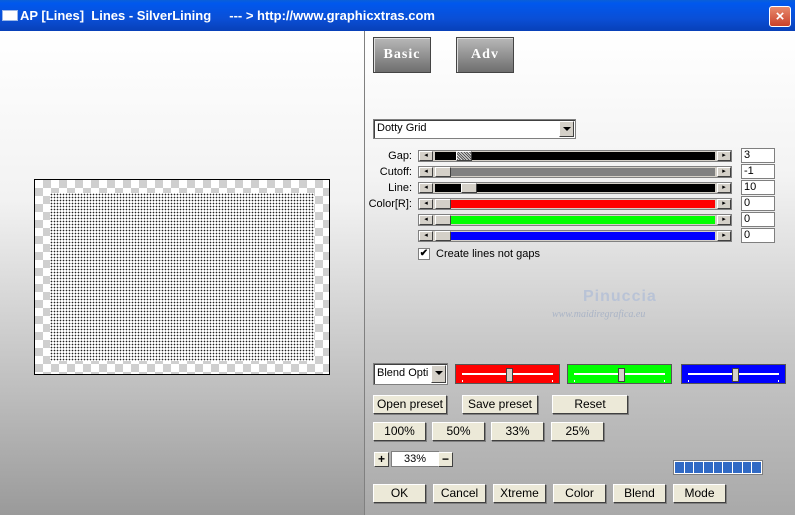 This screenshot has height=515, width=795. Describe the element at coordinates (474, 129) in the screenshot. I see `effect-dropdown: Dotty Grid` at that location.